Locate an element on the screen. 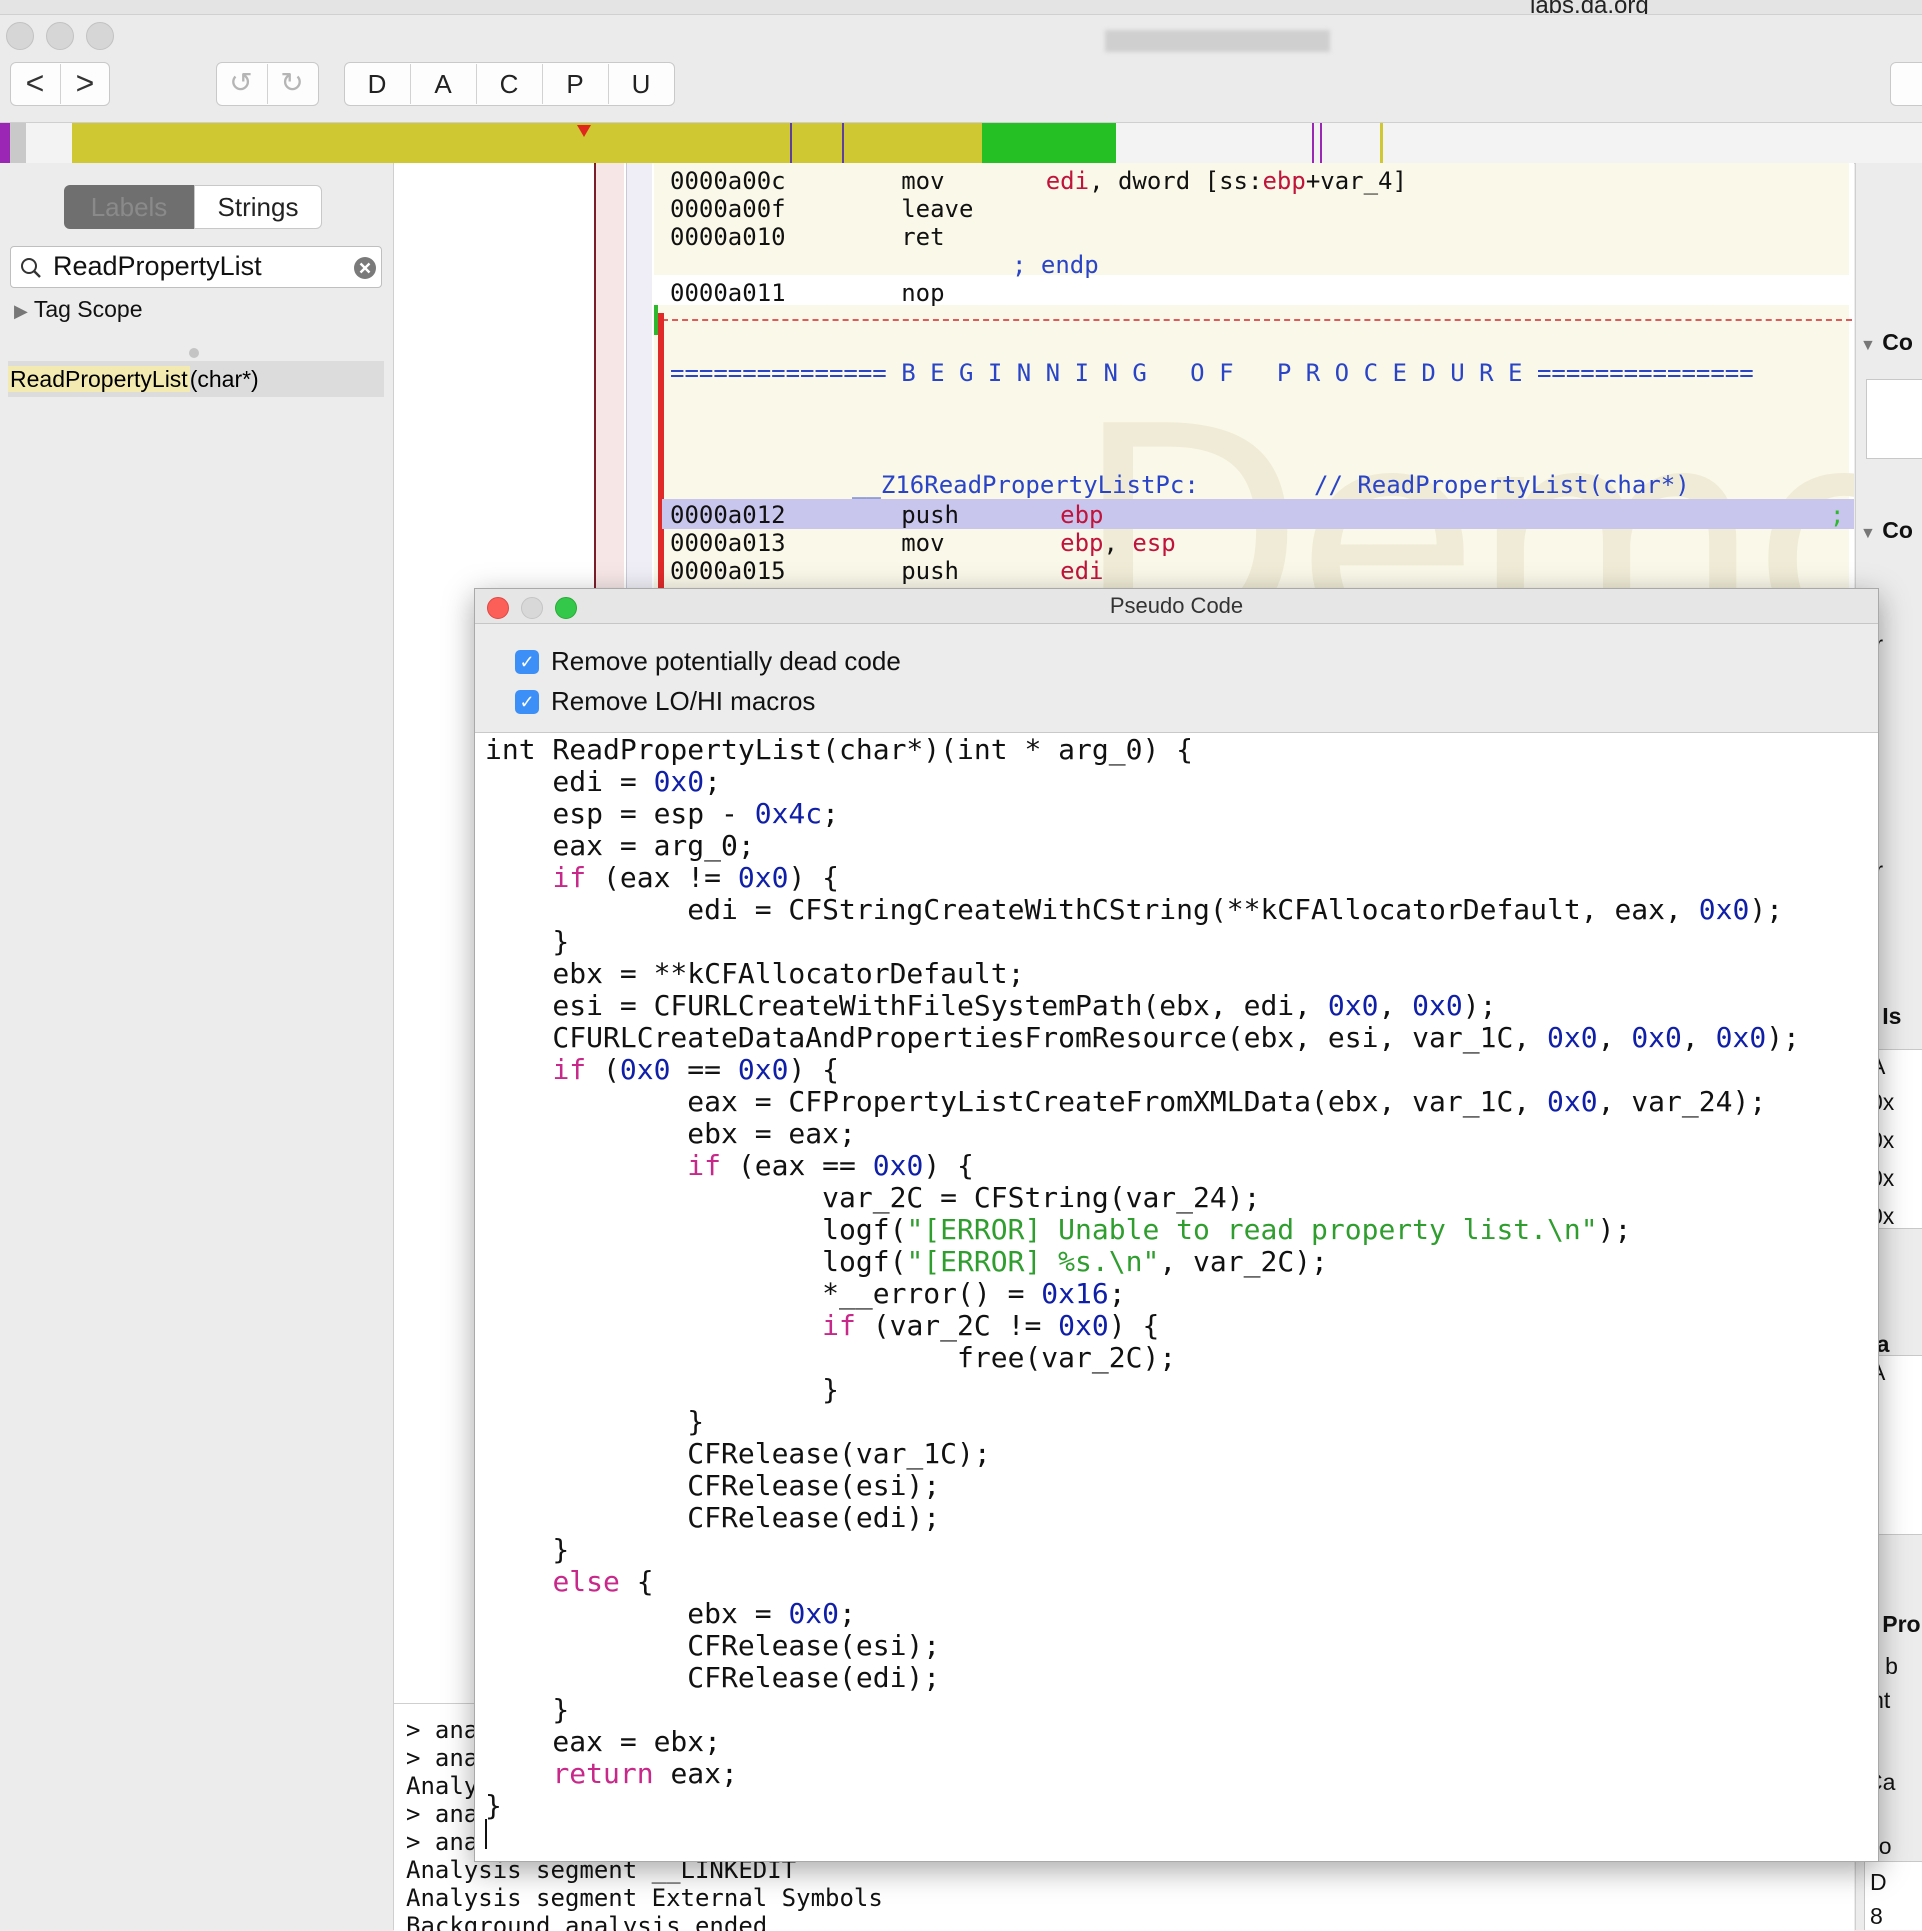 This screenshot has width=1922, height=1931. blurred-region is located at coordinates (1217, 41).